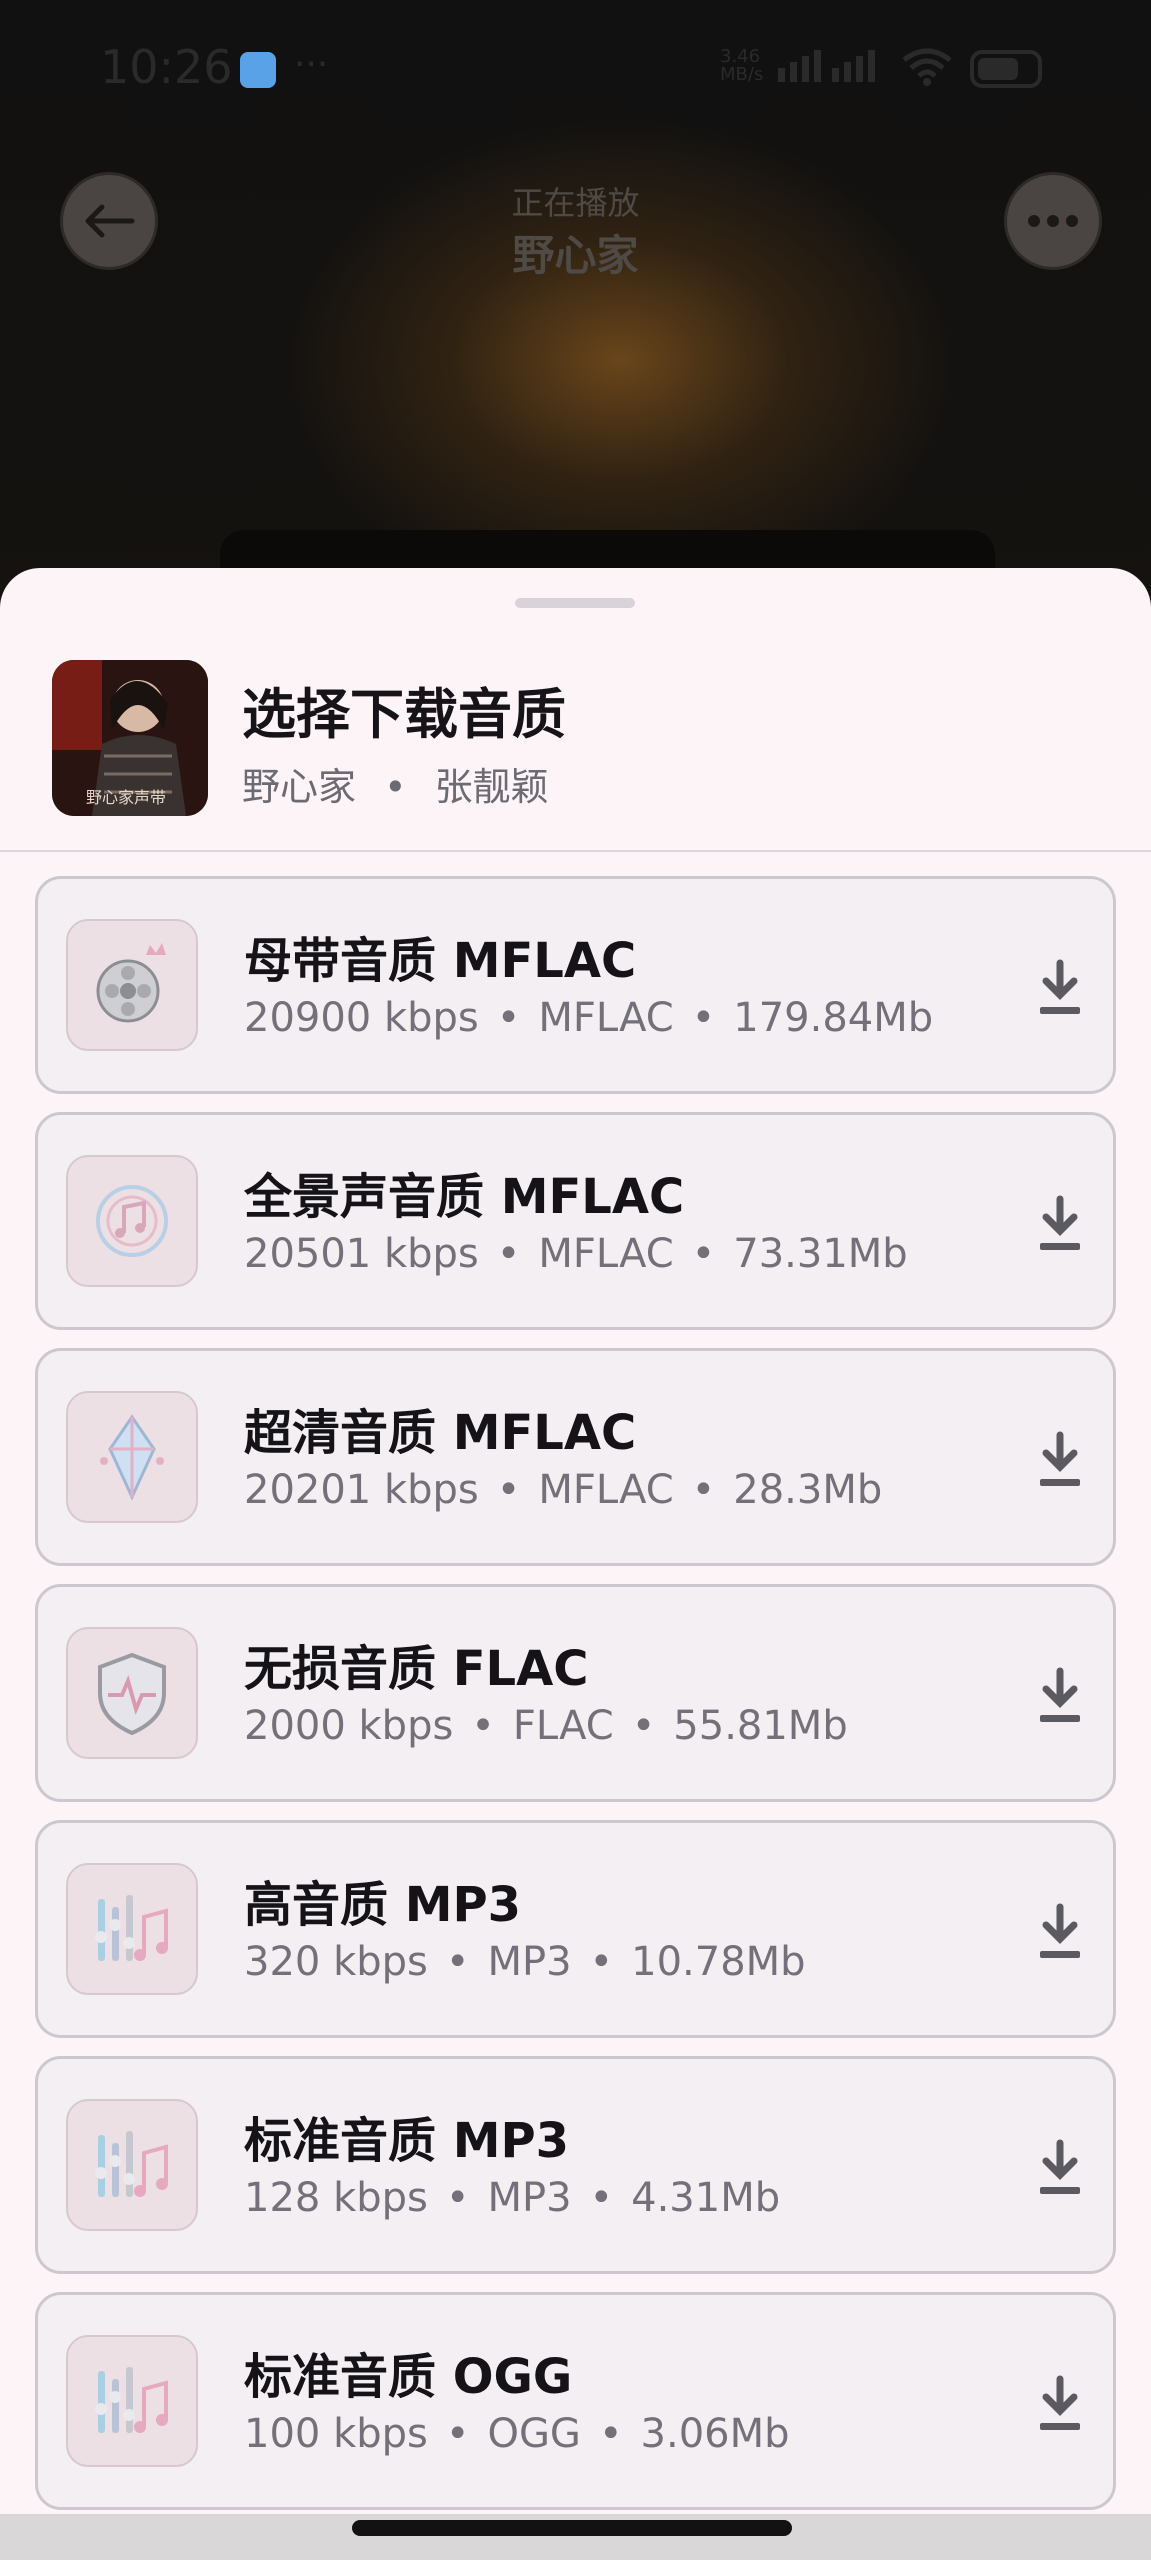 This screenshot has height=2560, width=1151. What do you see at coordinates (407, 2141) in the screenshot?
I see `quality-name: 标准音质 MP3` at bounding box center [407, 2141].